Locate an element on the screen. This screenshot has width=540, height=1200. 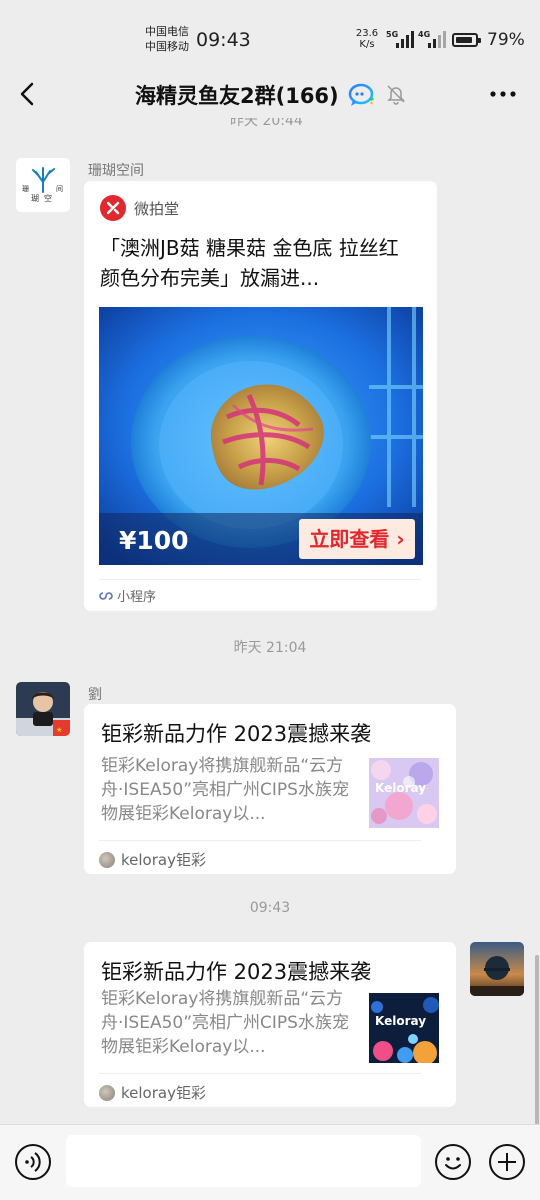
mini-program-icon is located at coordinates (106, 595).